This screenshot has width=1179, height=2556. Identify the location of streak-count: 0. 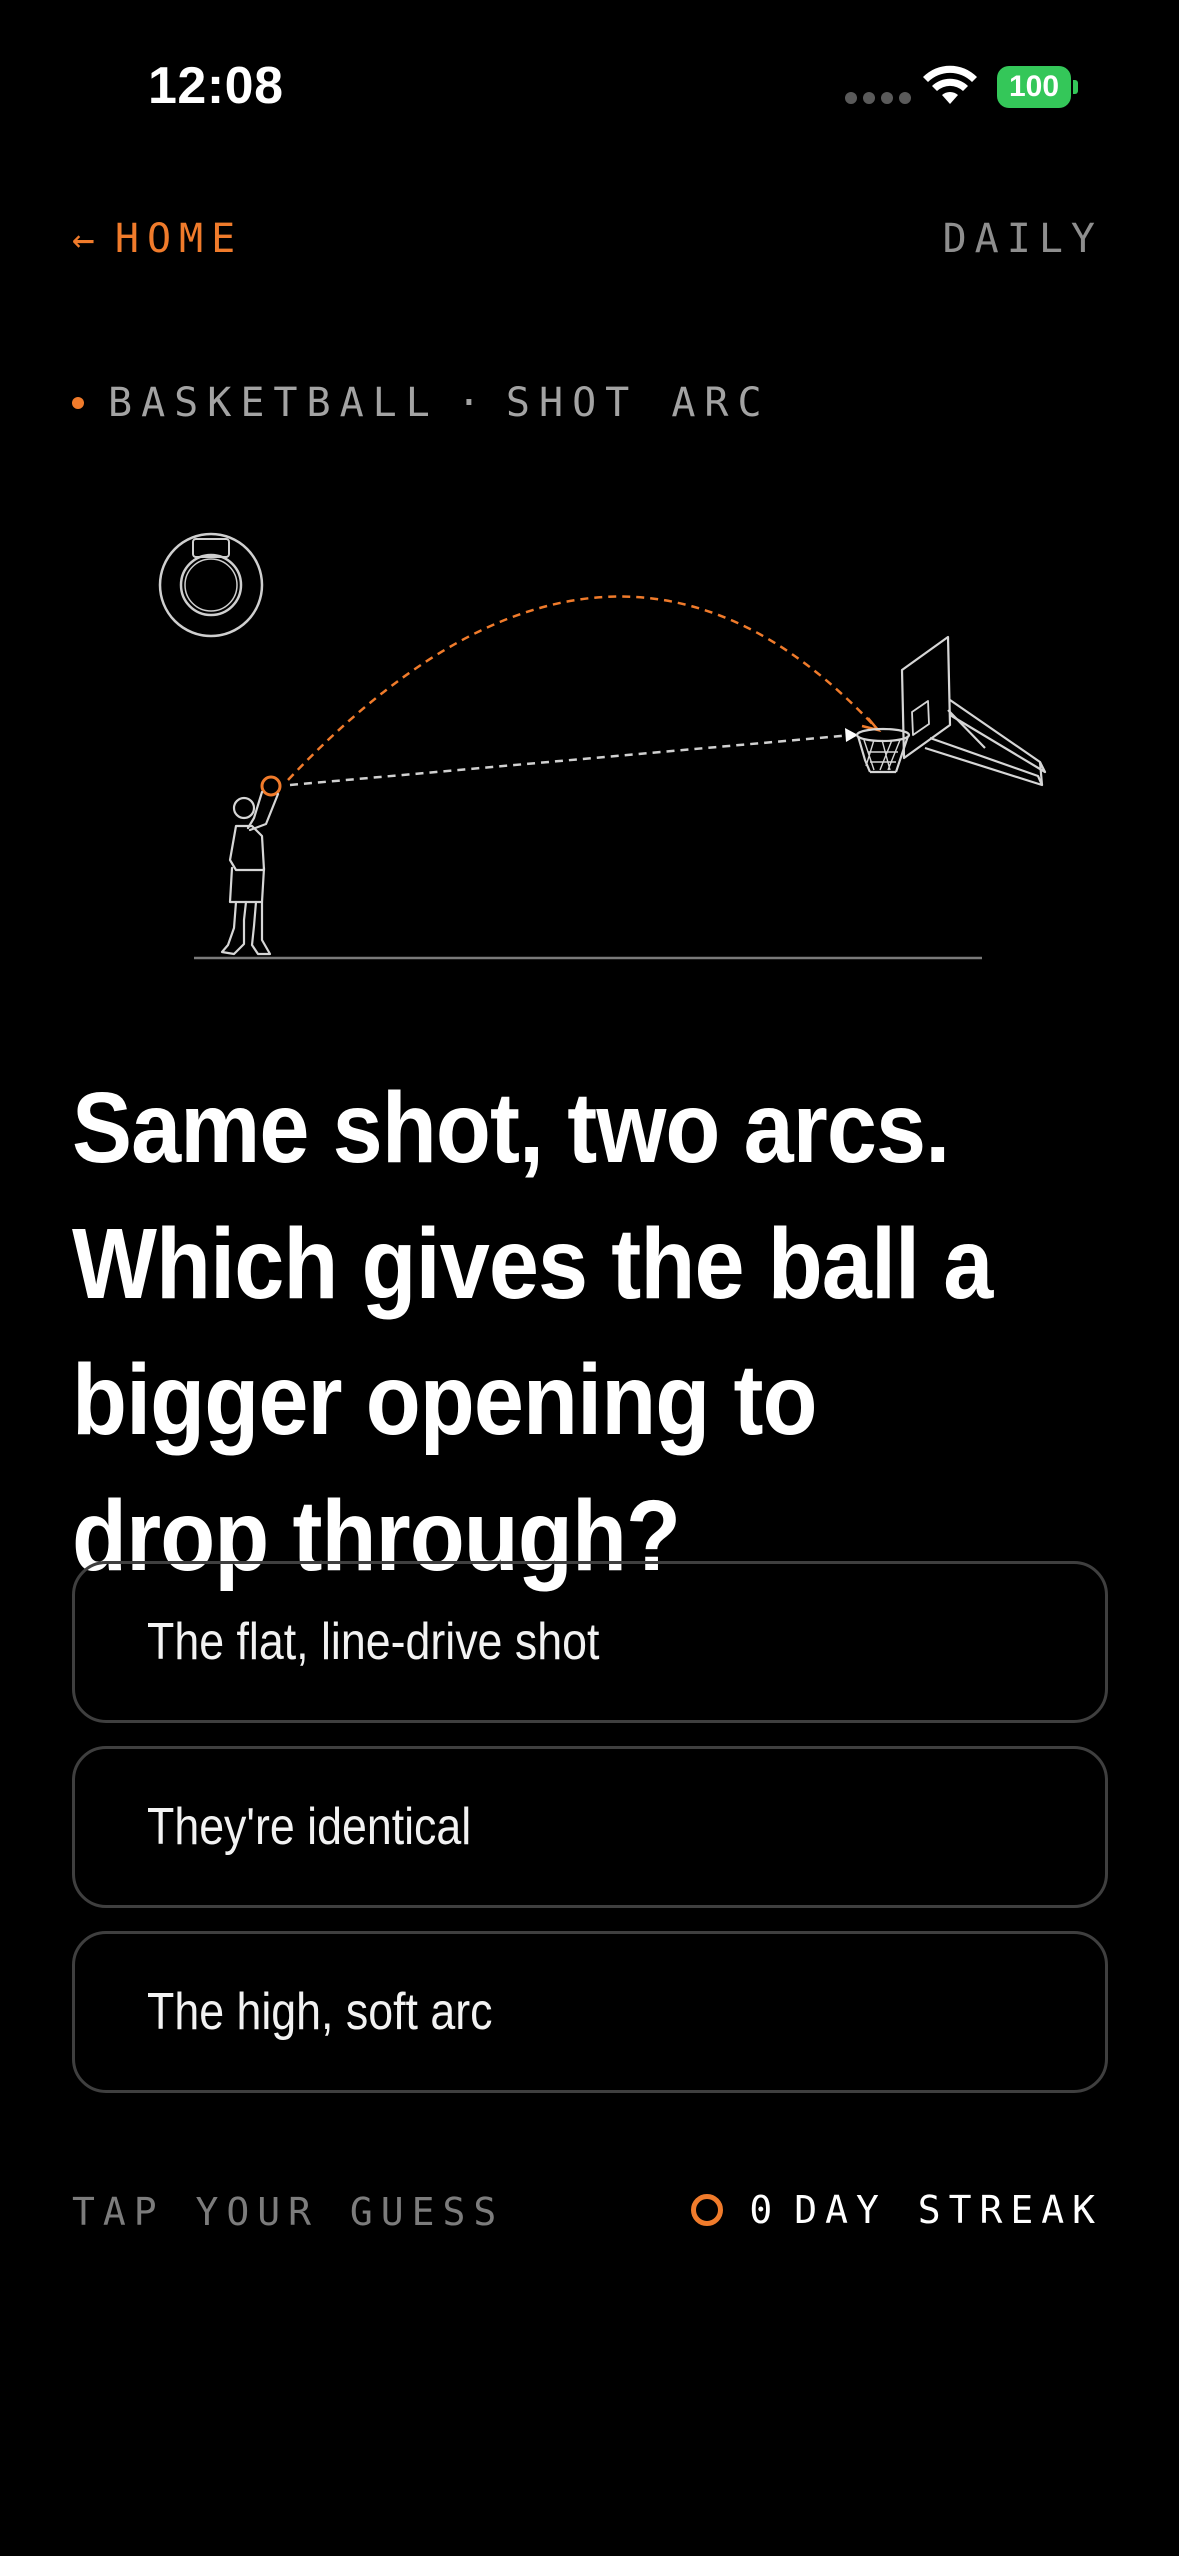
(765, 2210).